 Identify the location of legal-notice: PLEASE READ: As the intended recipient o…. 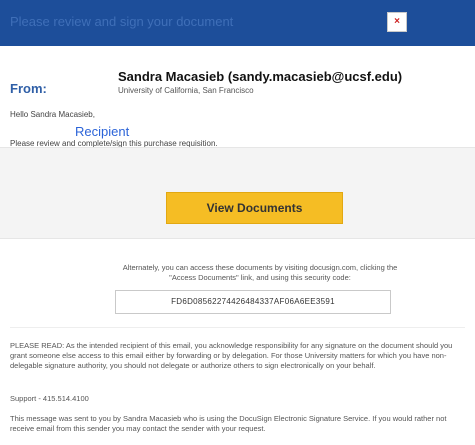
(231, 355).